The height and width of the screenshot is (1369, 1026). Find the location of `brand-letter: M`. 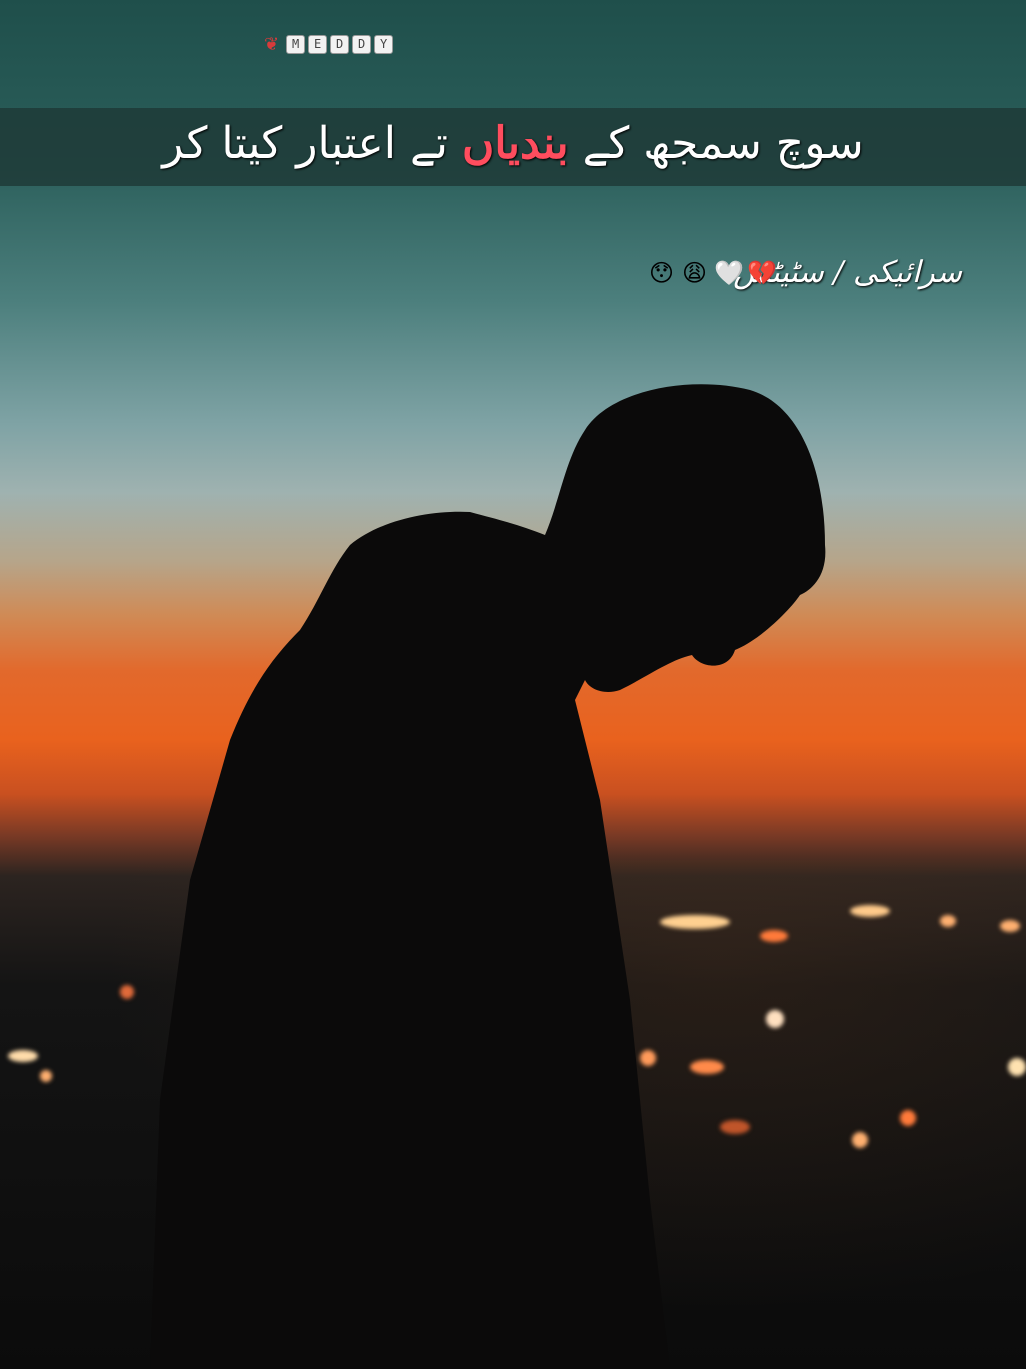

brand-letter: M is located at coordinates (296, 44).